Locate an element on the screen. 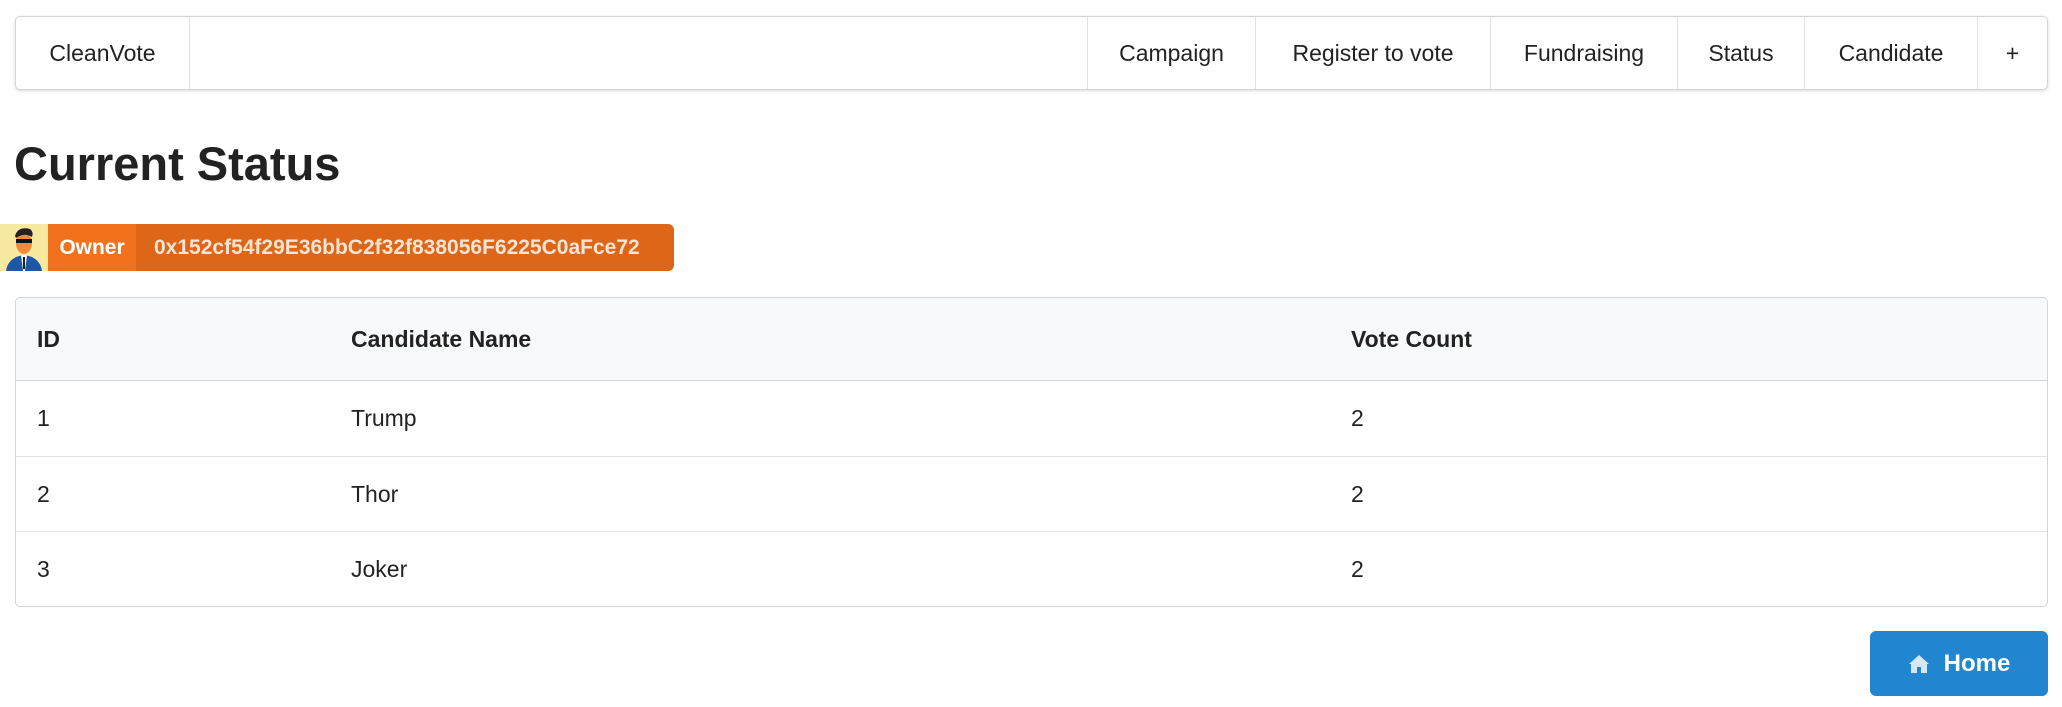  header-name: Candidate Name is located at coordinates (830, 339).